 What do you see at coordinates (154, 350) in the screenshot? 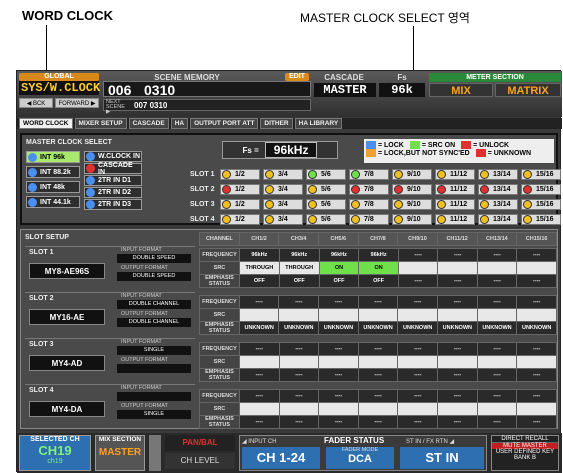
I see `input-format-value: SINGLE` at bounding box center [154, 350].